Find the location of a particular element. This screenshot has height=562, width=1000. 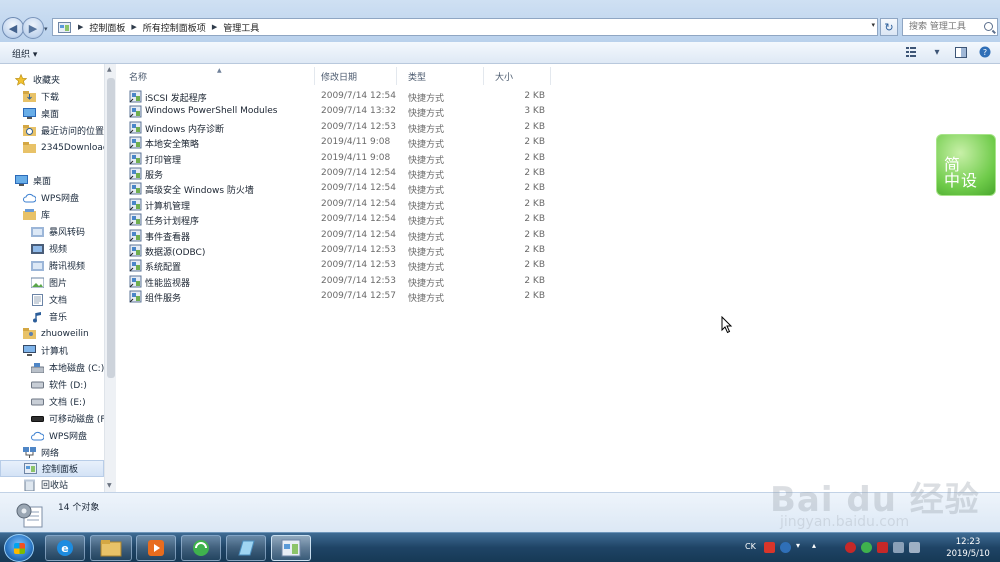

sidebar-item-desktop-fav: 桌面 is located at coordinates (63, 113).